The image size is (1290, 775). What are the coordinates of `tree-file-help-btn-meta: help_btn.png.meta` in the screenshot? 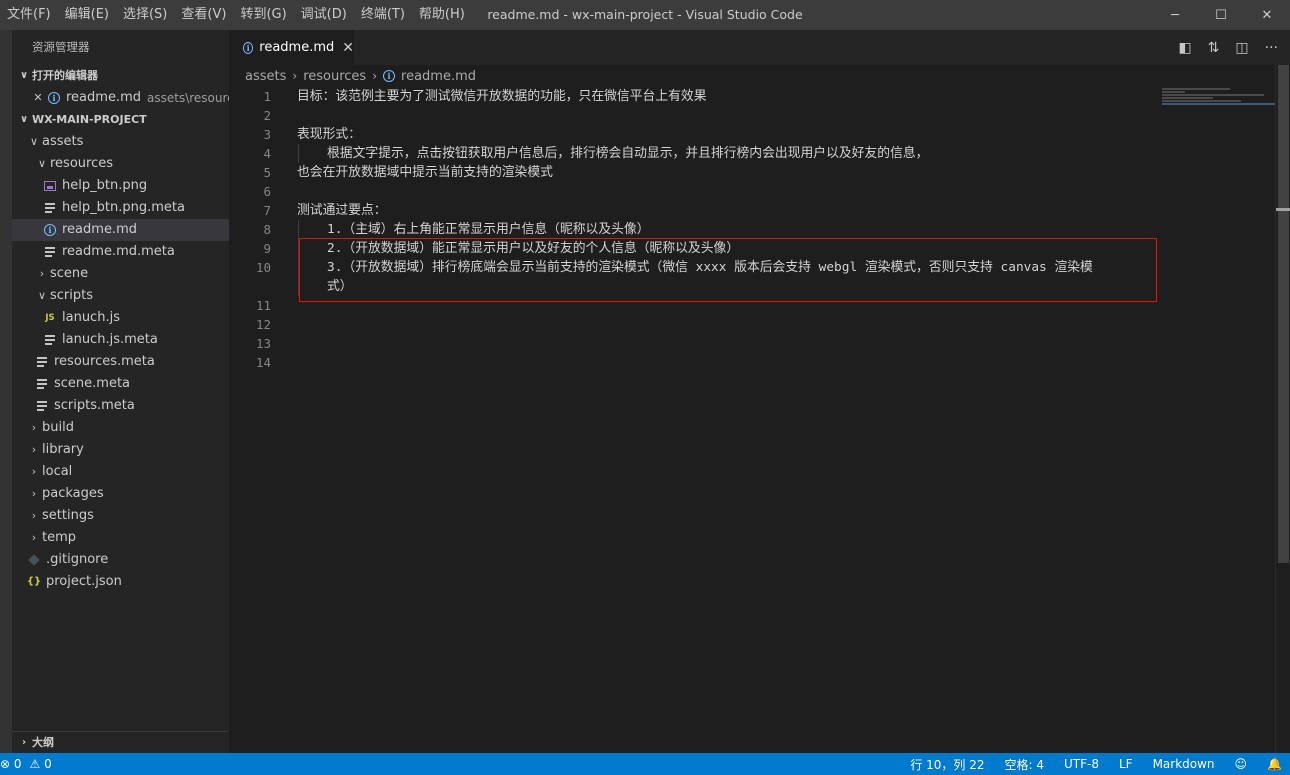 It's located at (120, 208).